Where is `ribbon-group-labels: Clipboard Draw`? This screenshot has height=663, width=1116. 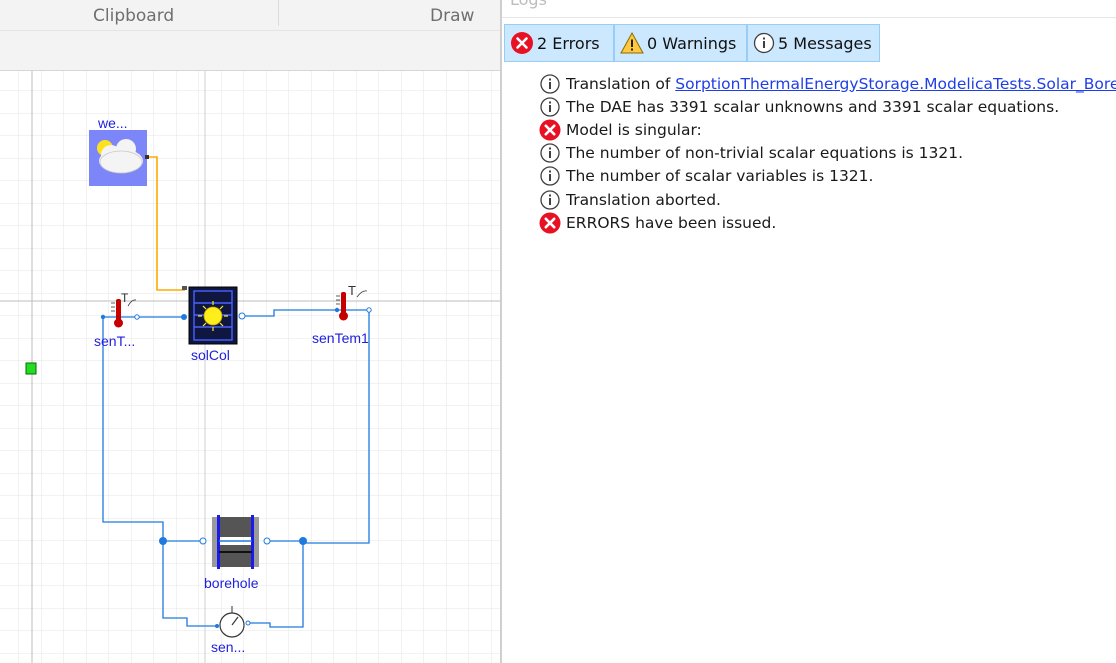
ribbon-group-labels: Clipboard Draw is located at coordinates (250, 15).